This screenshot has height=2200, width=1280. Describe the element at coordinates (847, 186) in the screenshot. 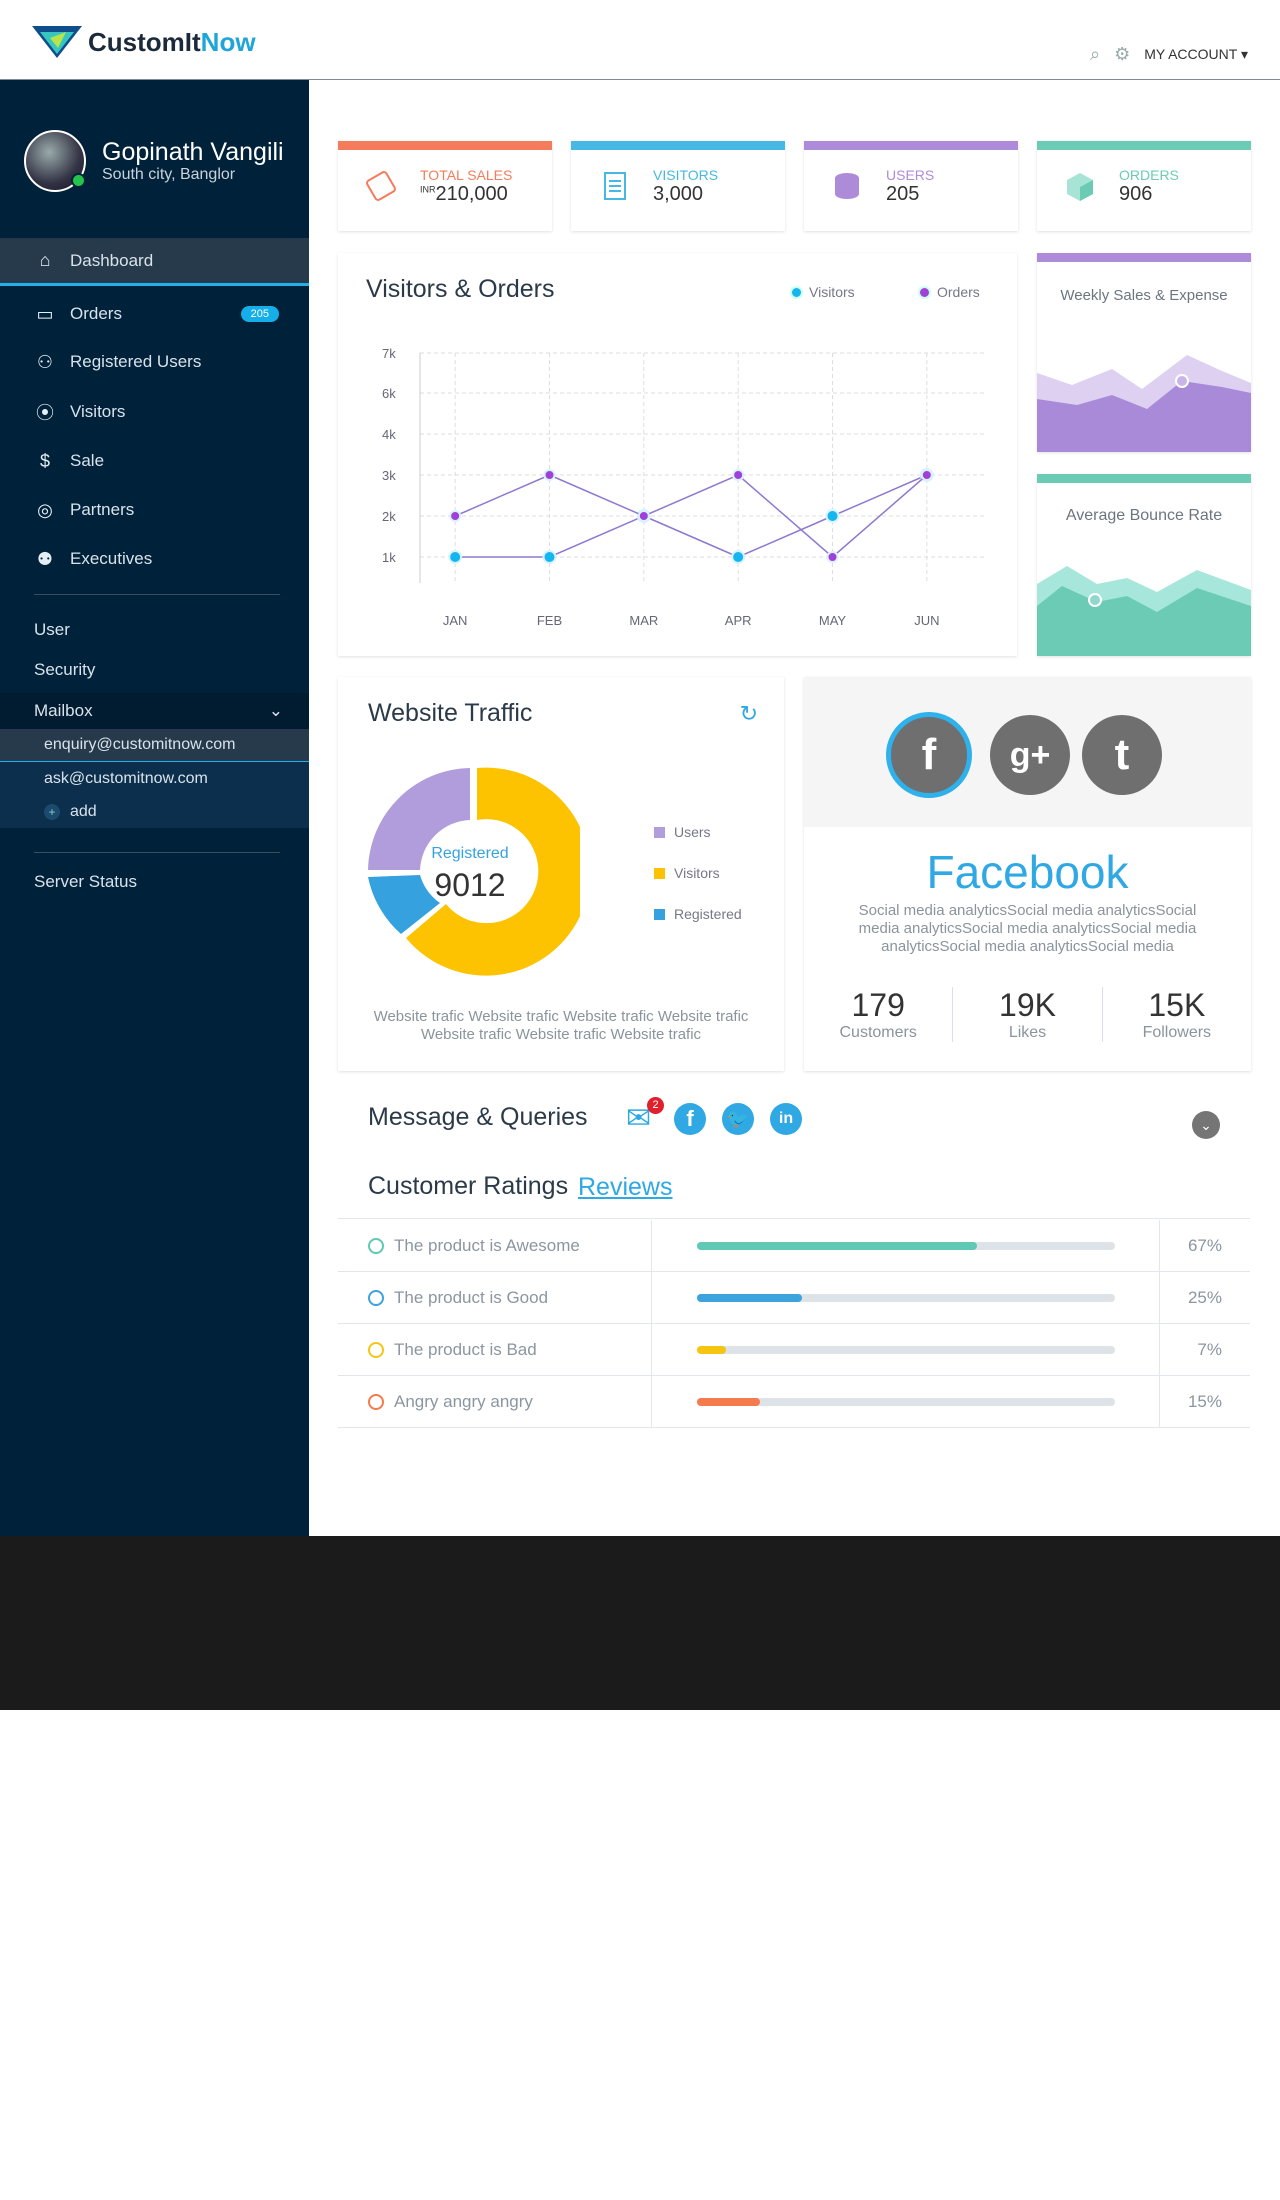

I see `database-icon` at that location.